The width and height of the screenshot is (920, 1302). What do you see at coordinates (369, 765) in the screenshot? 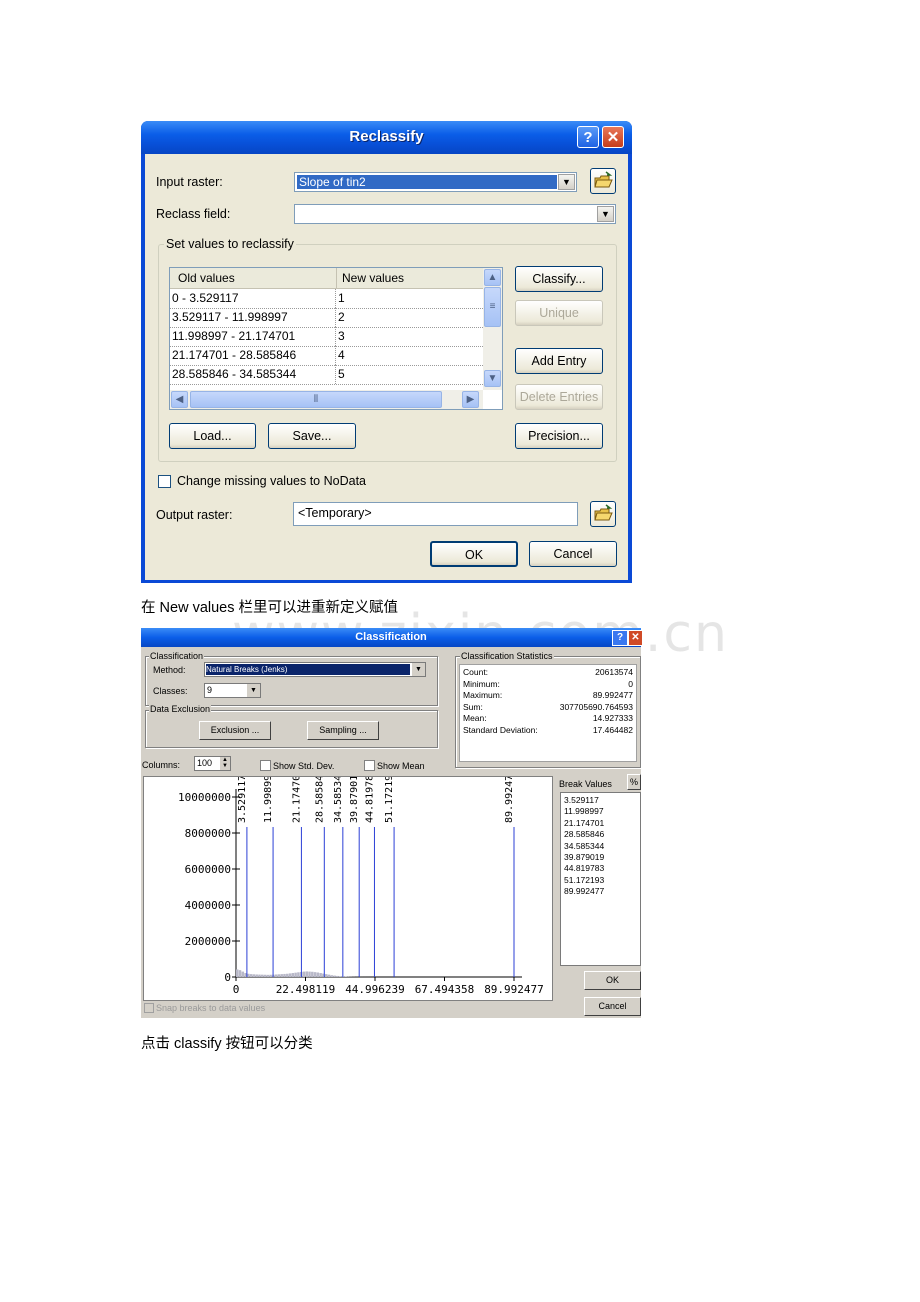
I see `show-mean-checkbox` at bounding box center [369, 765].